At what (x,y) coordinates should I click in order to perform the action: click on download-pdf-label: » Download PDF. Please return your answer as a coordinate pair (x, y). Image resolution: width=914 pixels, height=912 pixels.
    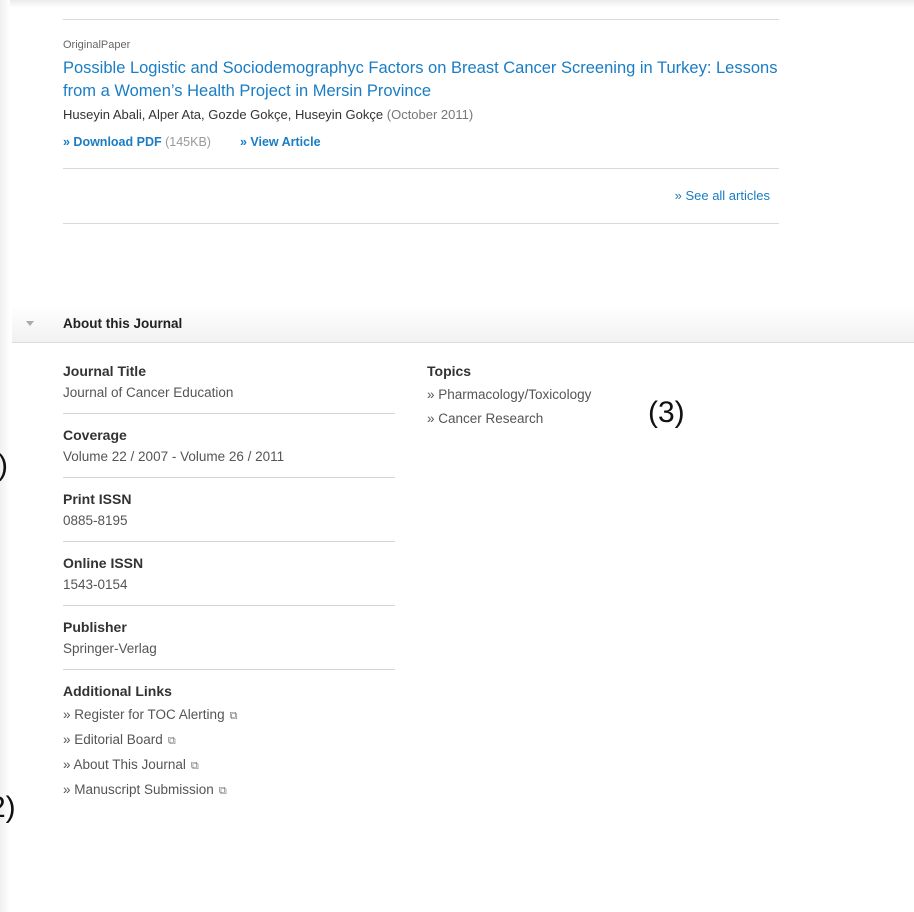
    Looking at the image, I should click on (112, 142).